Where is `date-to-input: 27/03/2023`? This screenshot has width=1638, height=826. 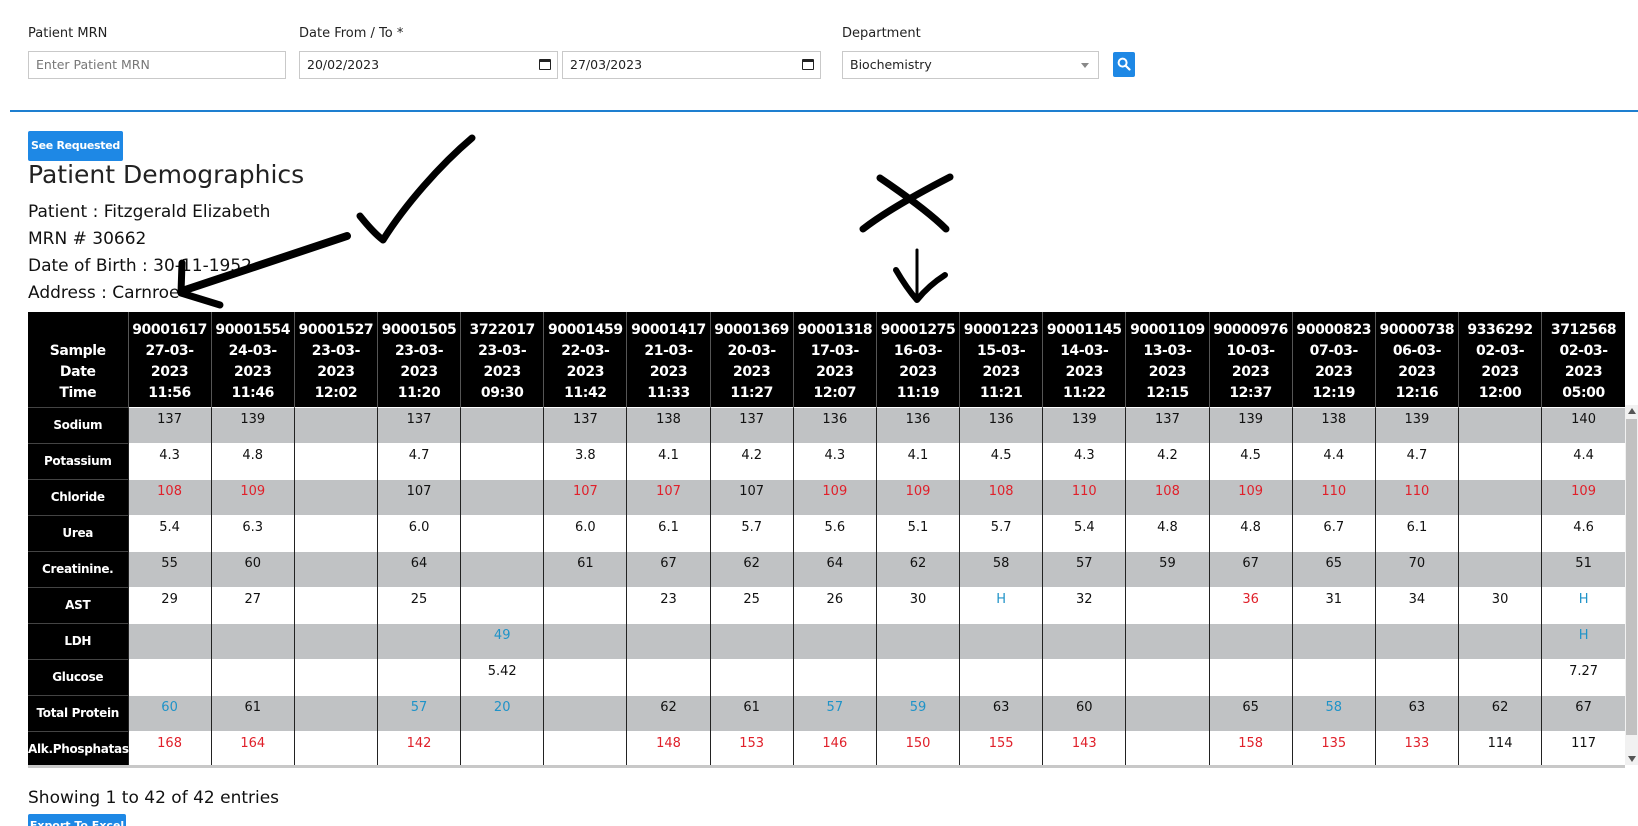
date-to-input: 27/03/2023 is located at coordinates (691, 65).